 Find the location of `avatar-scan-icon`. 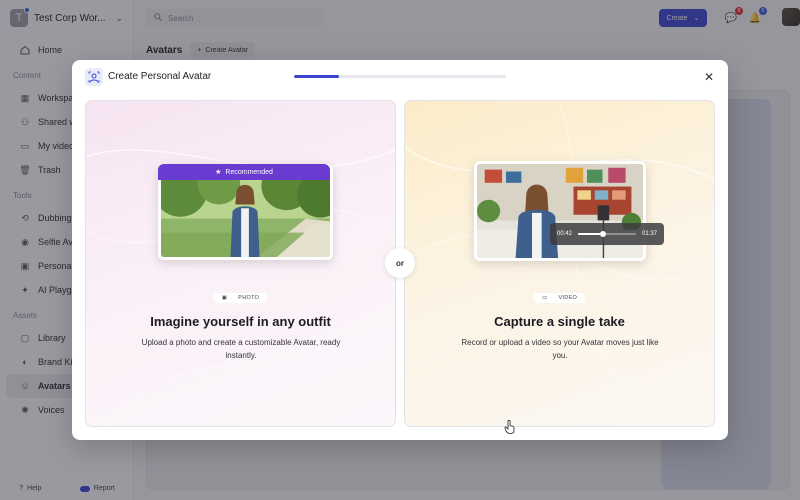

avatar-scan-icon is located at coordinates (94, 77).